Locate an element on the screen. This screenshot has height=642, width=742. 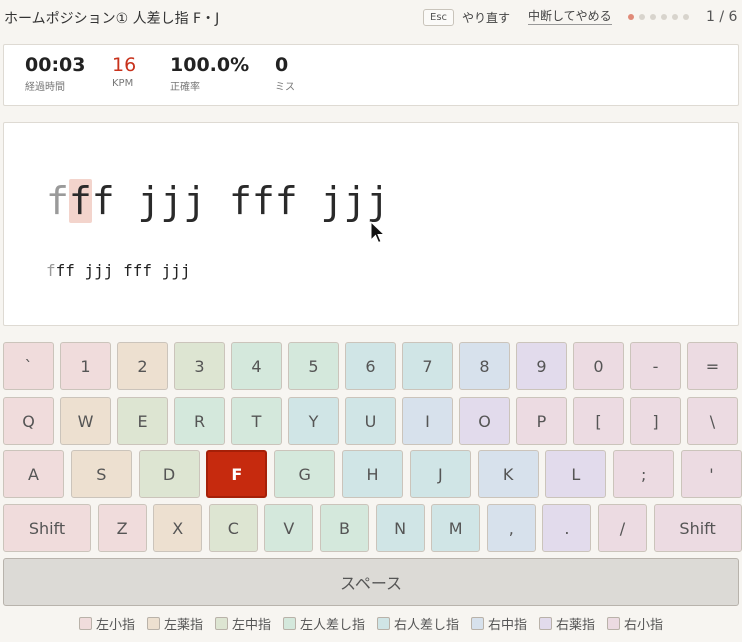
key-b: B is located at coordinates (344, 528).